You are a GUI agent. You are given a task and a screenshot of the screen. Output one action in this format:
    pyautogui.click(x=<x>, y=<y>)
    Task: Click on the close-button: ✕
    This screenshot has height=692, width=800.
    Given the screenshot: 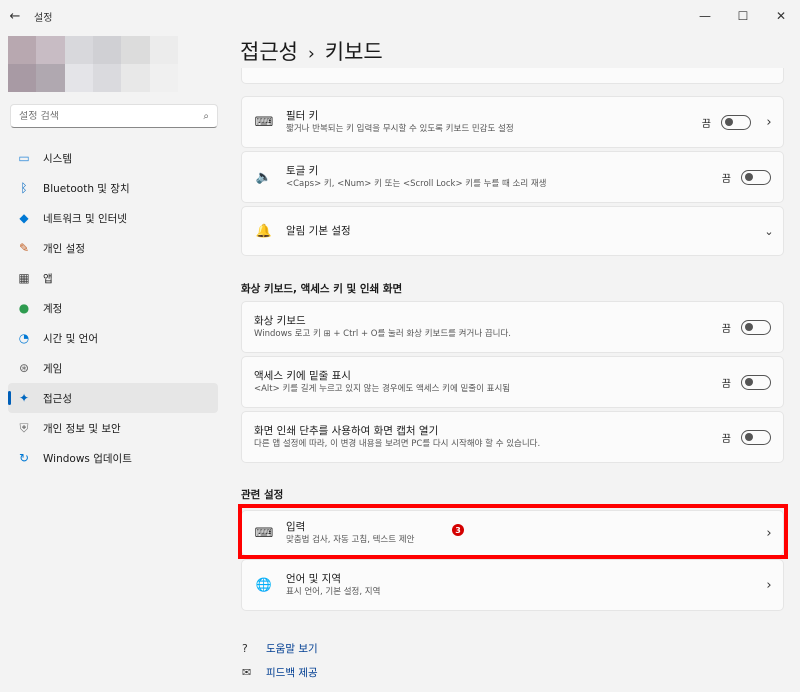 What is the action you would take?
    pyautogui.click(x=781, y=16)
    